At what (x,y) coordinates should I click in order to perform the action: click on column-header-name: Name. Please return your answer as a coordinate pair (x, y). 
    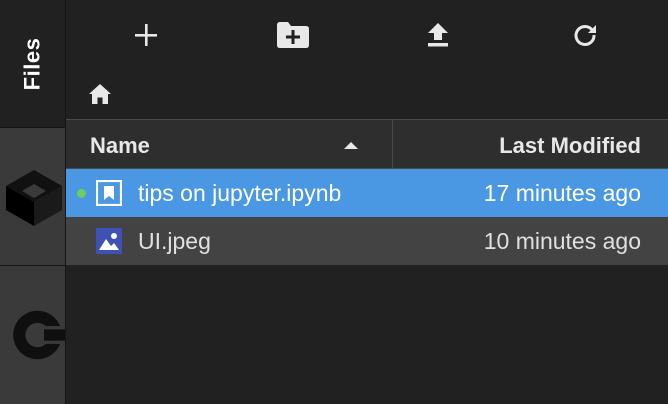
    Looking at the image, I should click on (229, 144).